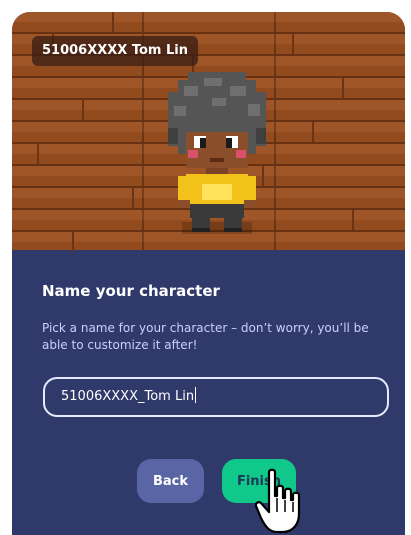 The image size is (411, 535). Describe the element at coordinates (128, 396) in the screenshot. I see `character-name-value: 51006XXXX_Tom Lin` at that location.